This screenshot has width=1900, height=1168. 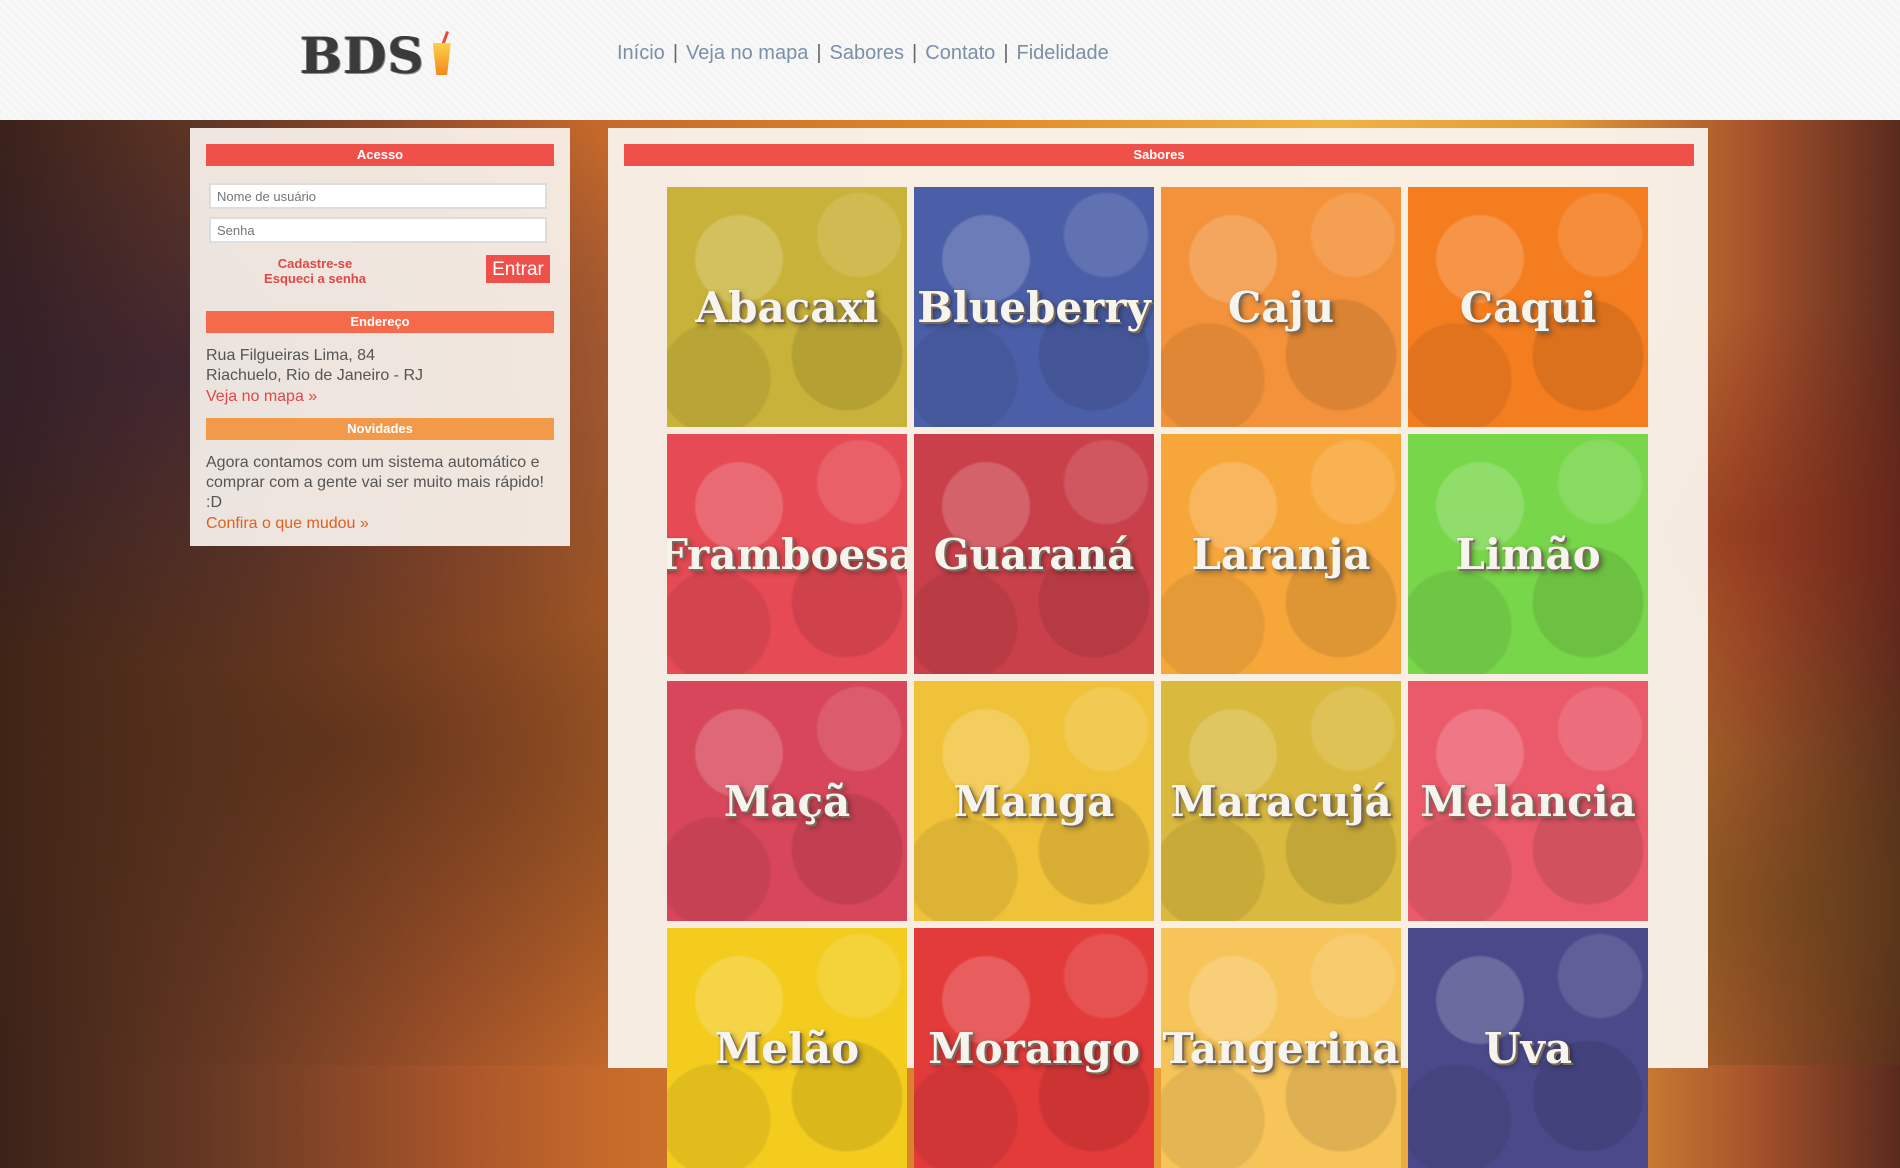 I want to click on flavor-label: Caju, so click(x=1281, y=307).